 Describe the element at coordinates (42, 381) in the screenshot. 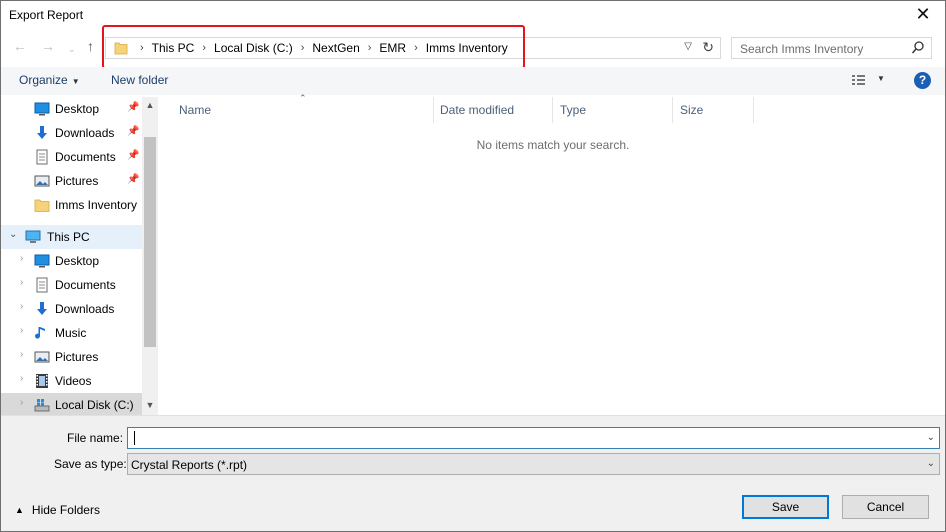

I see `videos-icon` at that location.